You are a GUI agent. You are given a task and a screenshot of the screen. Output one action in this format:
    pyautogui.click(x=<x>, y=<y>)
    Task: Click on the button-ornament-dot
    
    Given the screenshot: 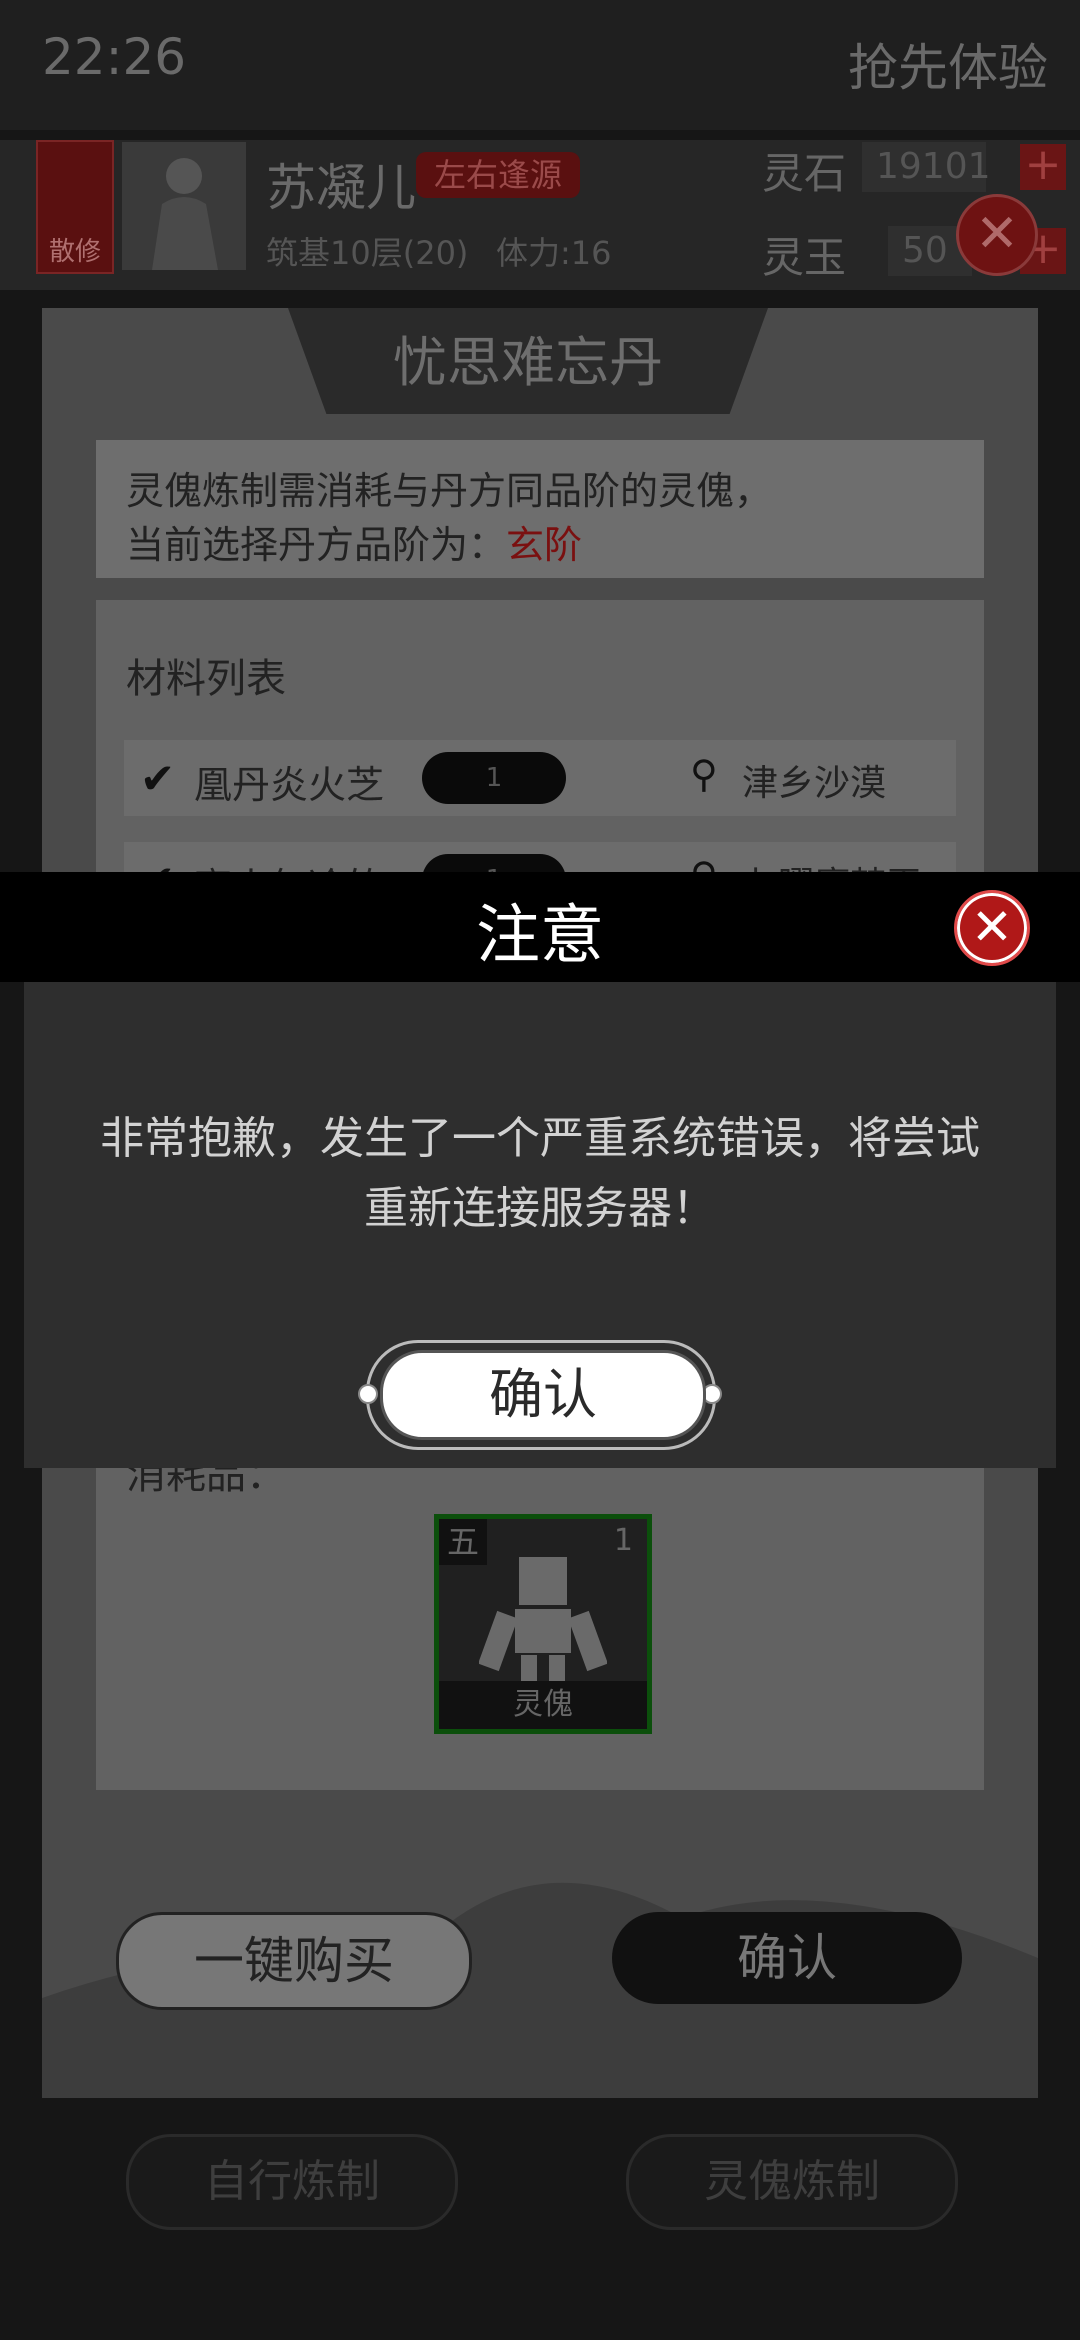 What is the action you would take?
    pyautogui.click(x=368, y=1394)
    